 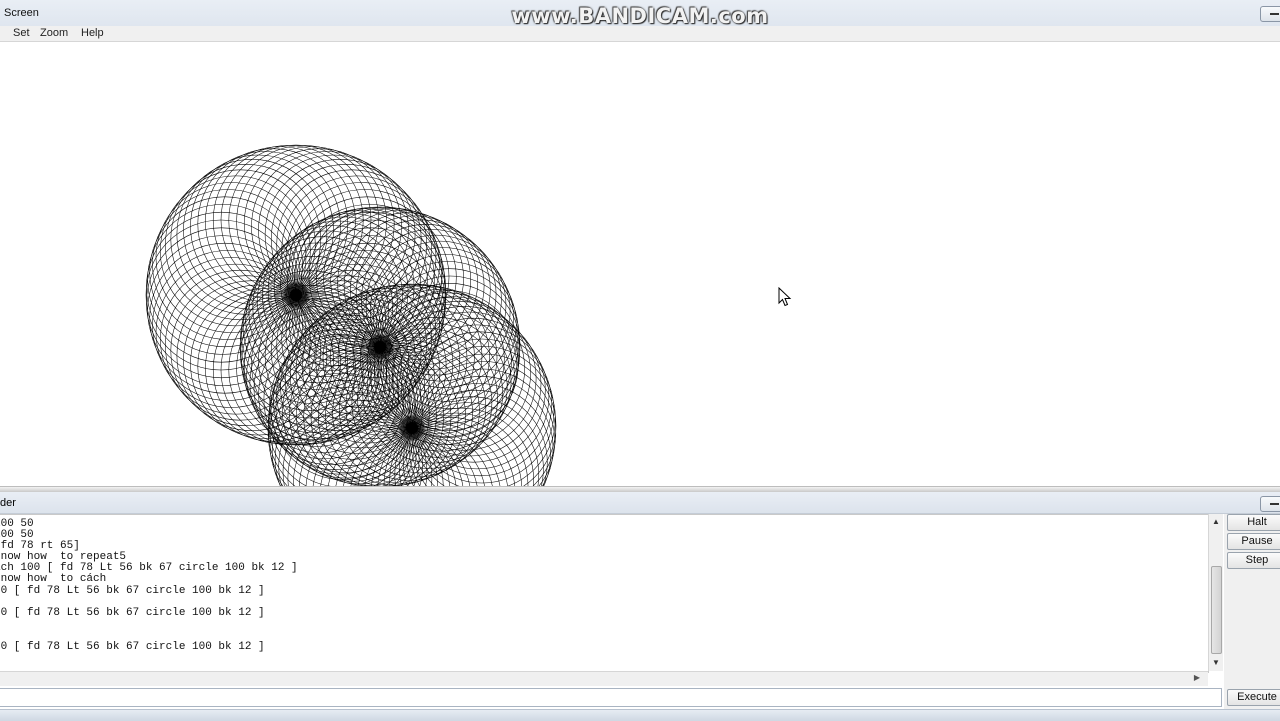 I want to click on bandicam-watermark: www.BANDICAM.com, so click(x=640, y=16).